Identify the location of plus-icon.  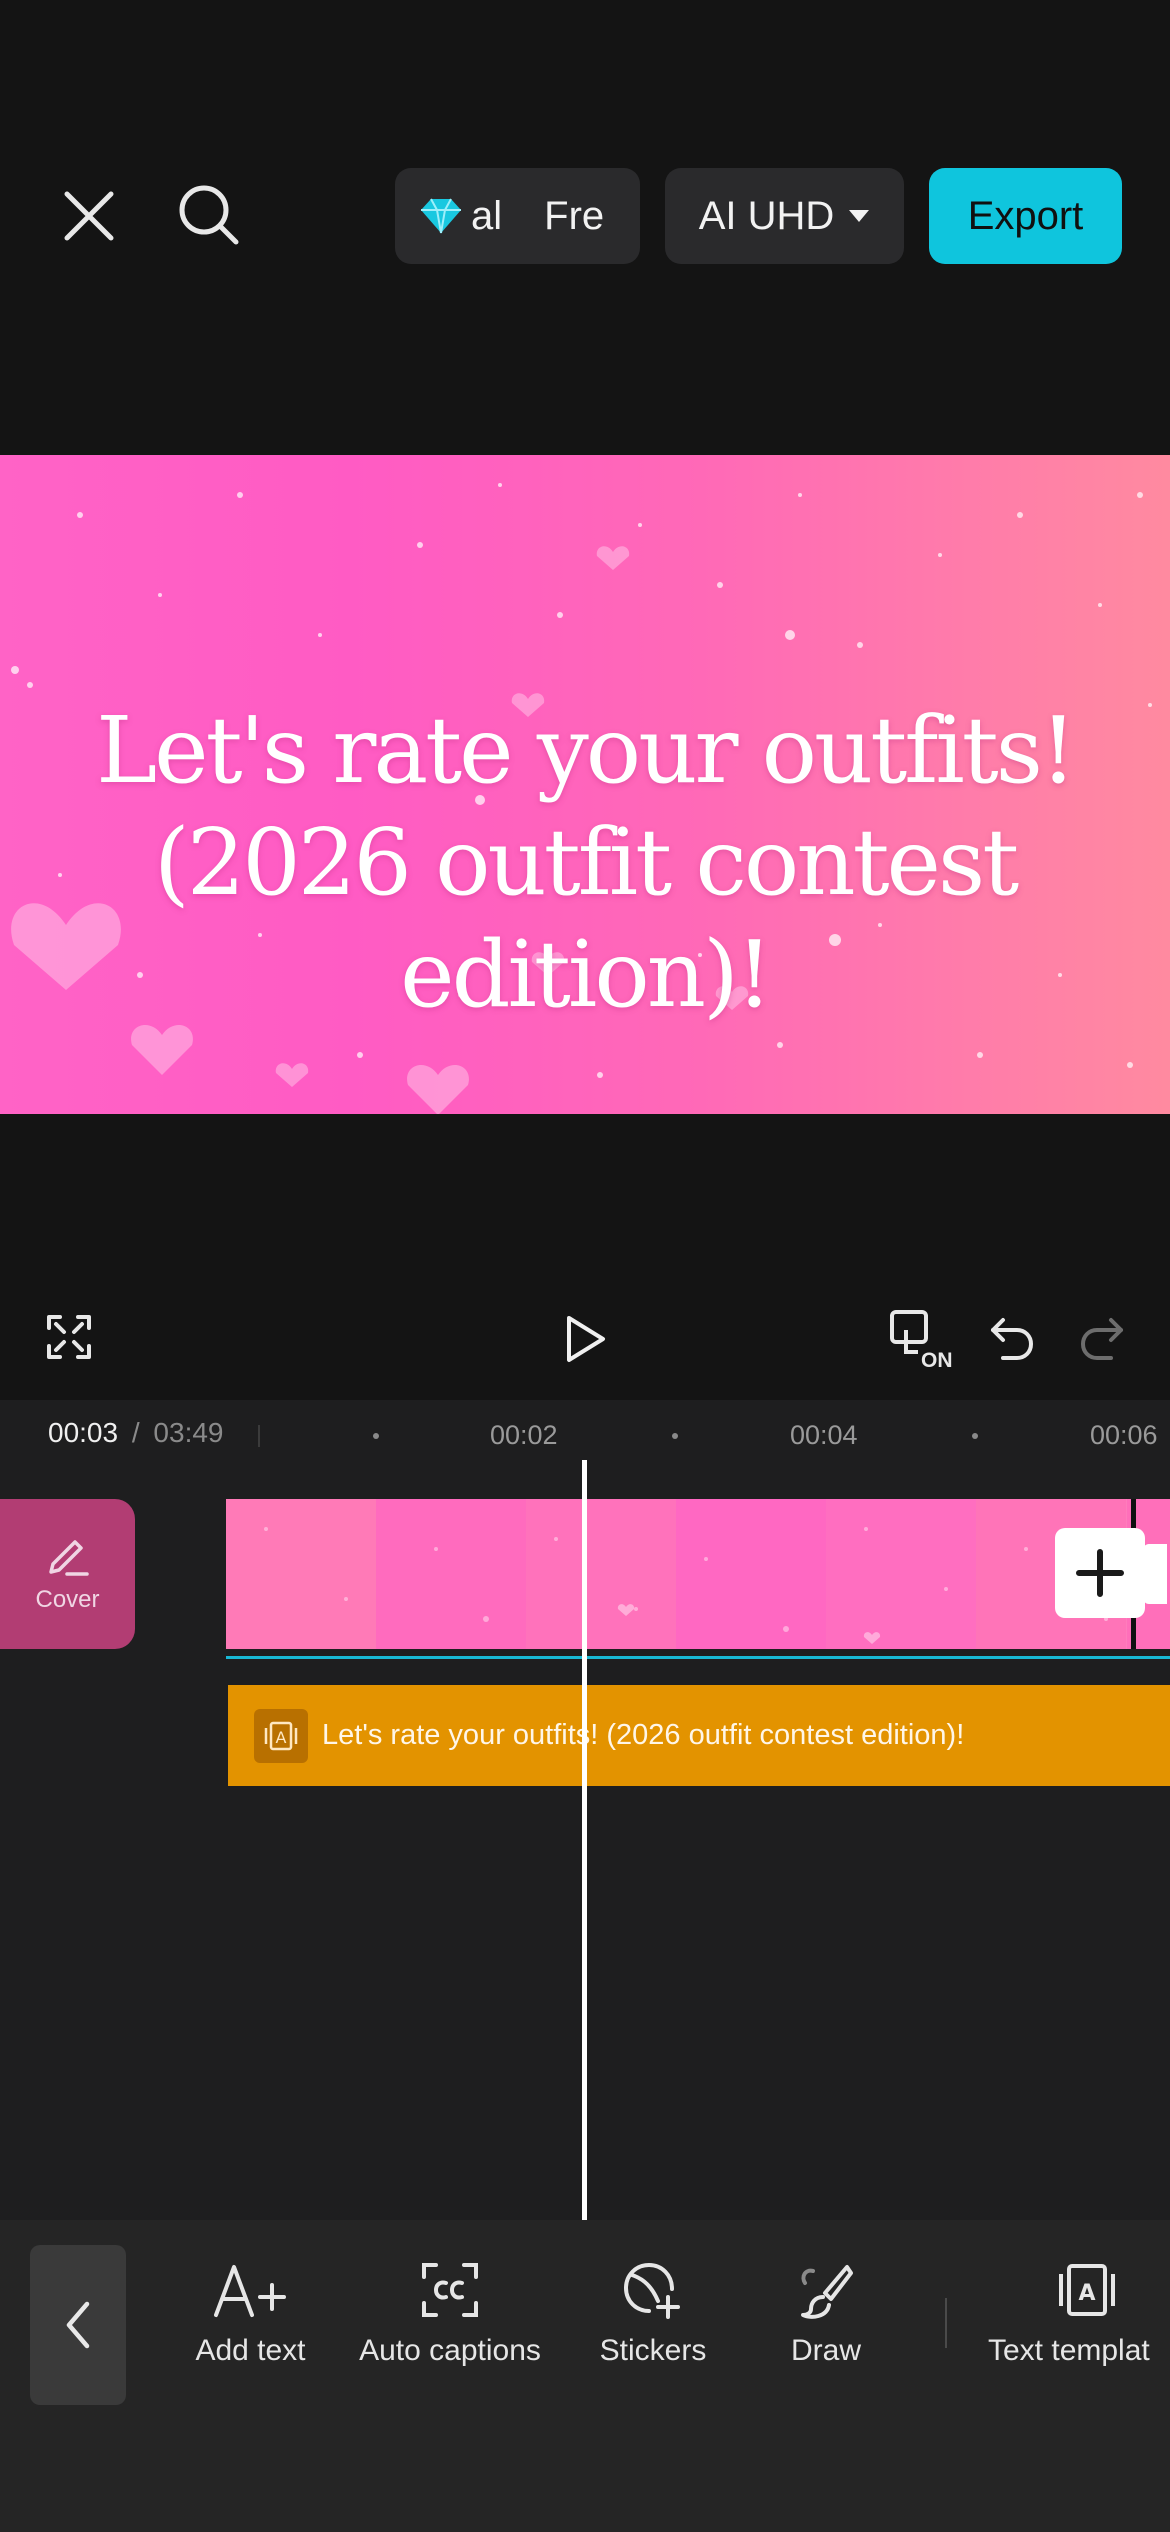
(1100, 1573).